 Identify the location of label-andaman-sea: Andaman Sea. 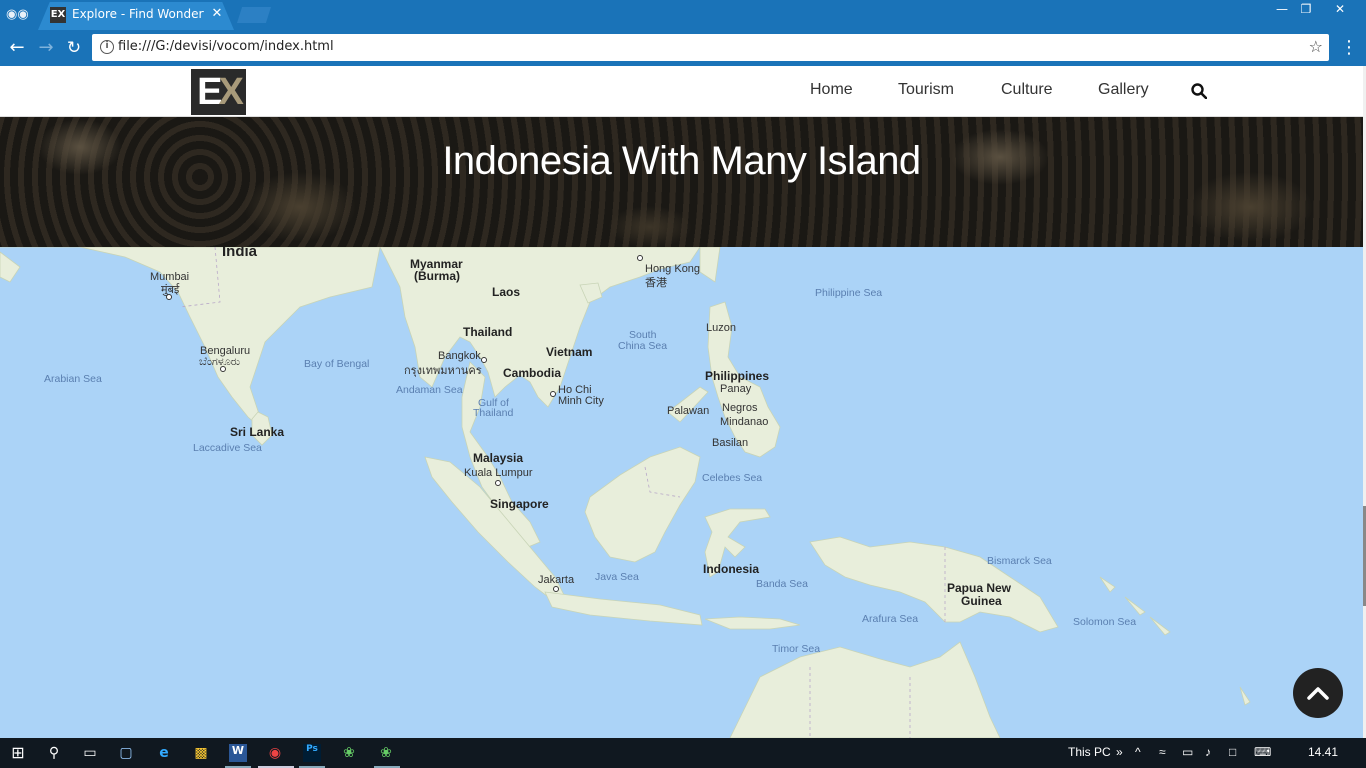
(429, 390).